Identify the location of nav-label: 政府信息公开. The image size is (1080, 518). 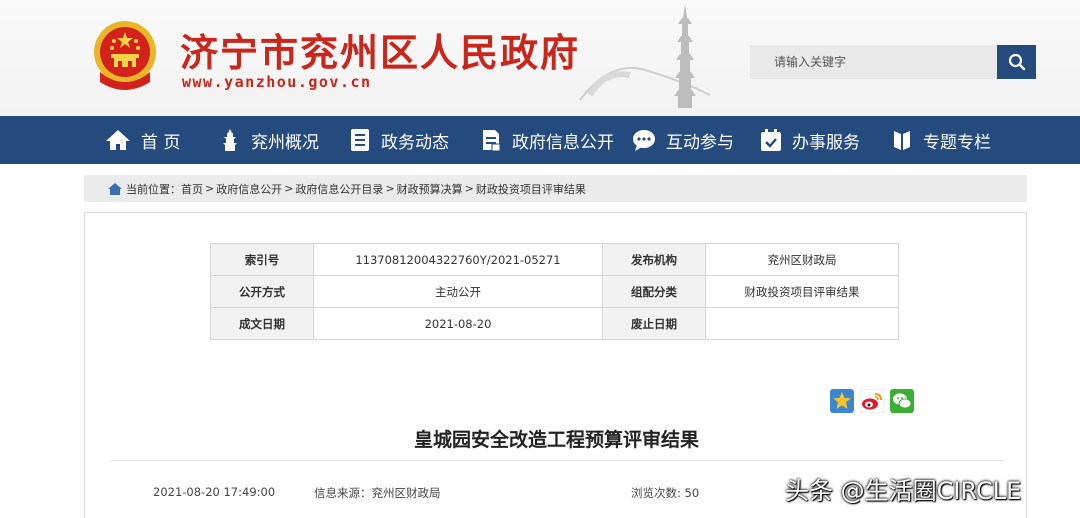
(563, 142).